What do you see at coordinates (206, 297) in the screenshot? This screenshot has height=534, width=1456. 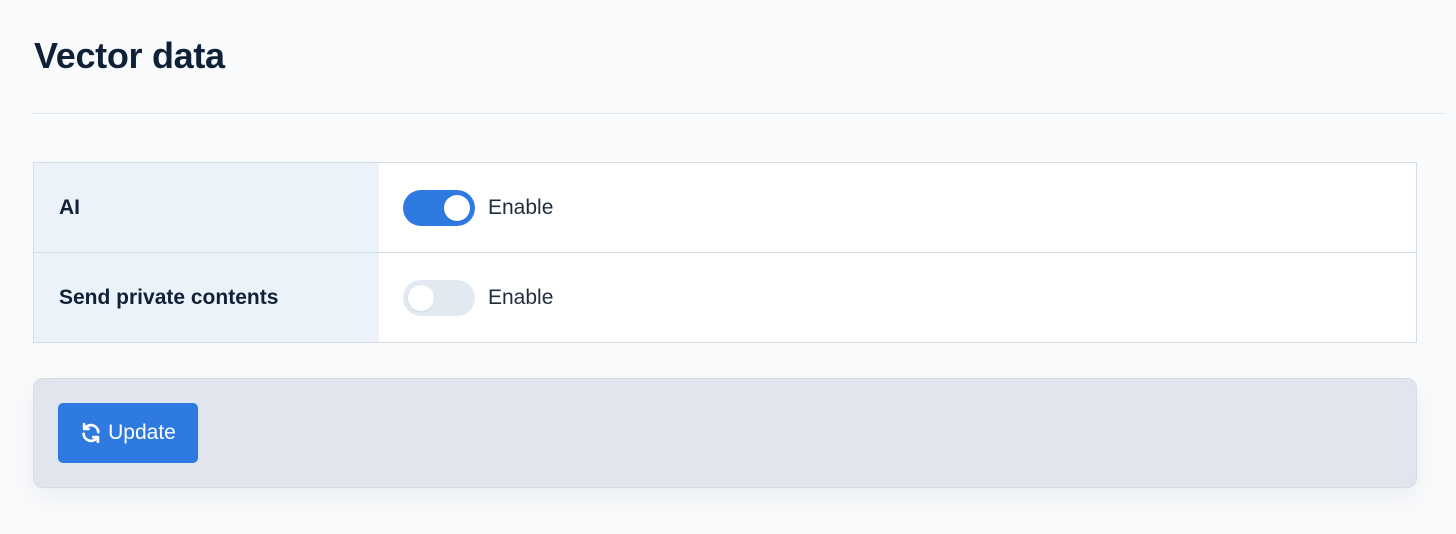 I see `setting-label-send-private-contents: Send private contents` at bounding box center [206, 297].